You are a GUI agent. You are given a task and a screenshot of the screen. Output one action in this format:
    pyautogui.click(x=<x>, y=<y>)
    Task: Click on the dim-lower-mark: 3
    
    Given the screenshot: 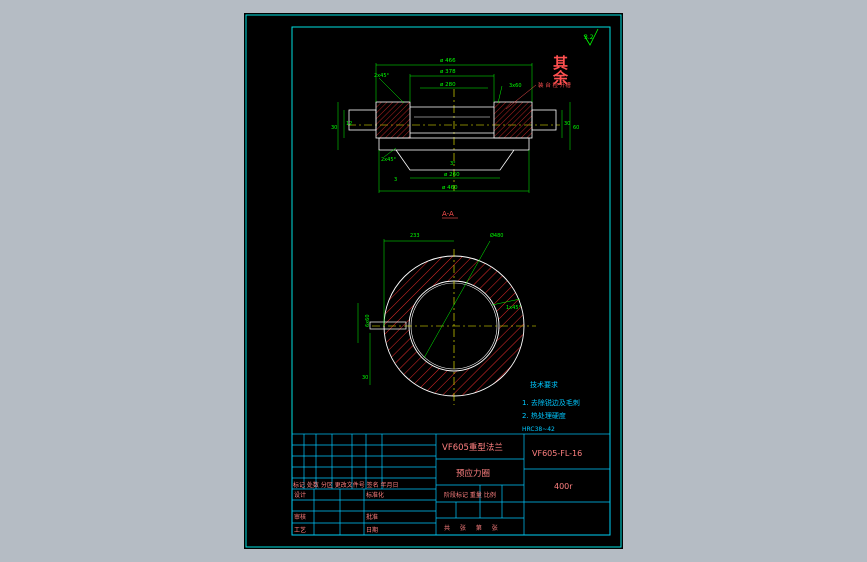 What is the action you would take?
    pyautogui.click(x=395, y=180)
    